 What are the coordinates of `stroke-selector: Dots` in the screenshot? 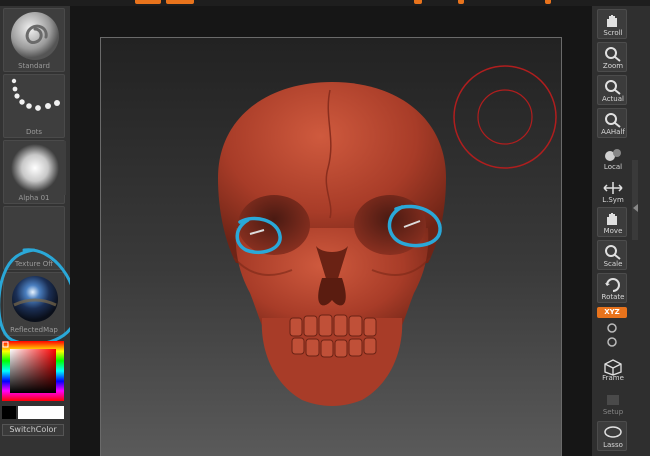 It's located at (34, 106).